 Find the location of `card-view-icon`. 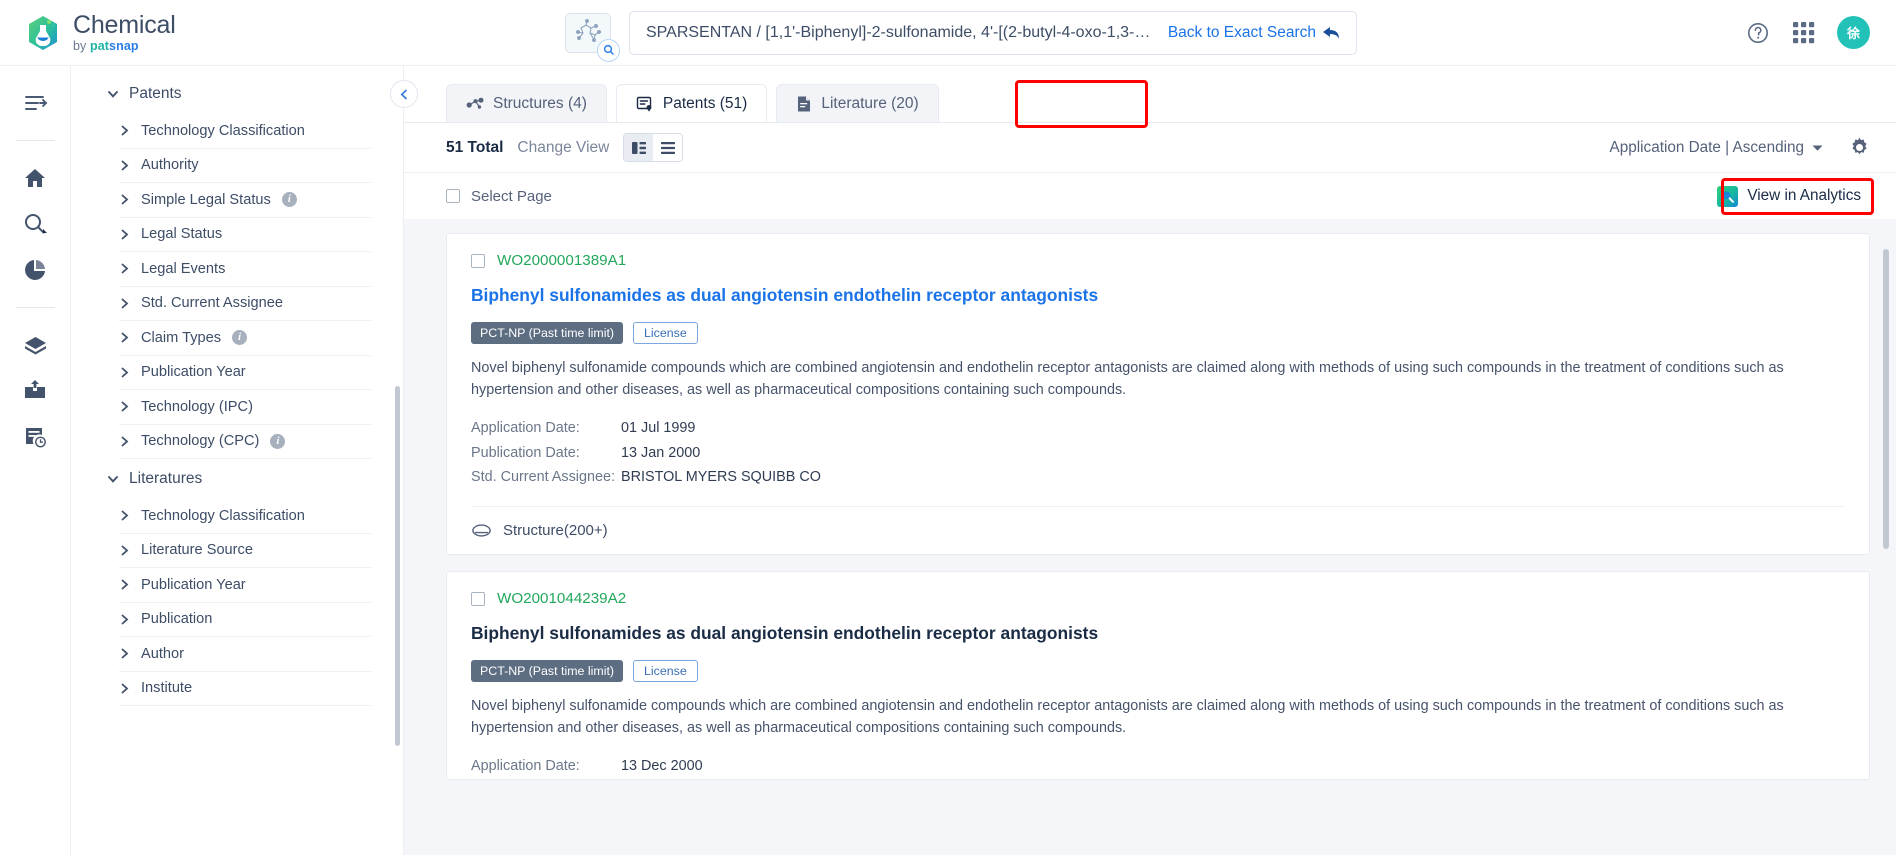

card-view-icon is located at coordinates (639, 147).